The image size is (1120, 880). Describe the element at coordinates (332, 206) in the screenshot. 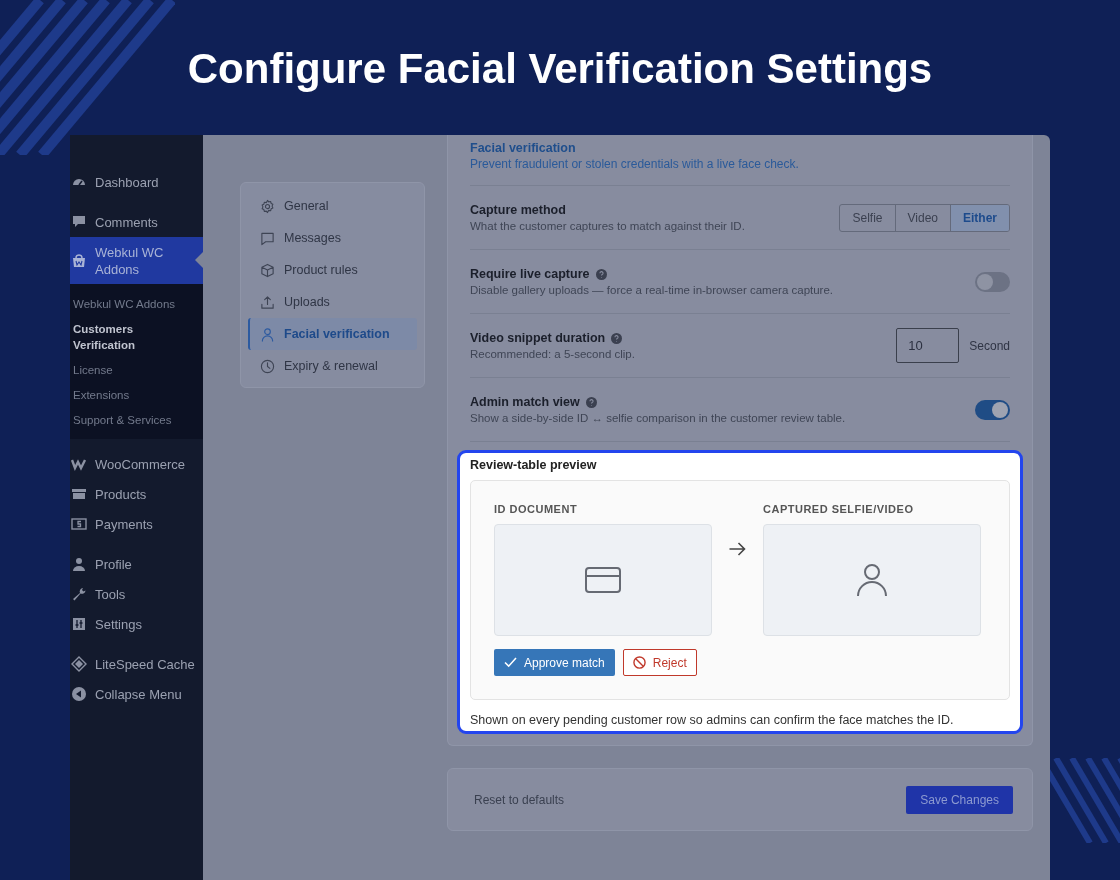

I see `settings-nav-item: General` at that location.